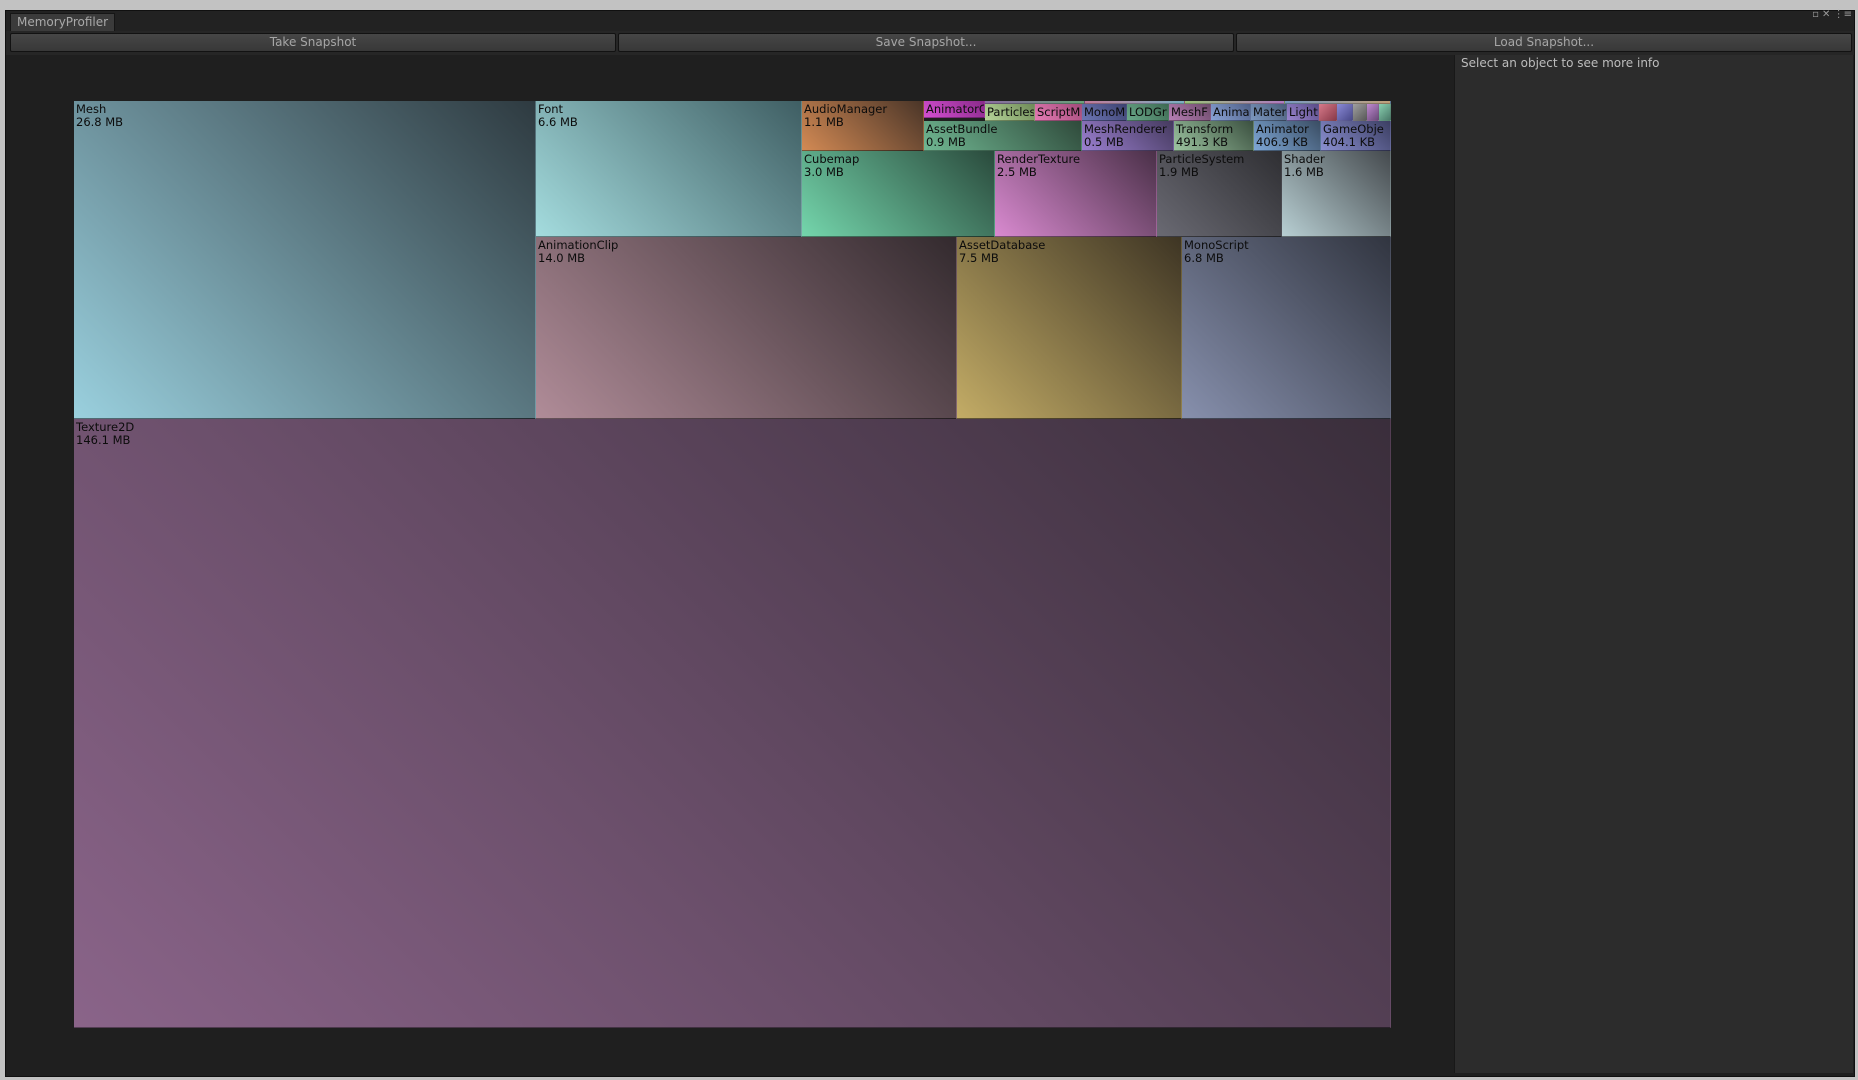 The height and width of the screenshot is (1080, 1858). I want to click on cell-size: 0.9 MB, so click(946, 142).